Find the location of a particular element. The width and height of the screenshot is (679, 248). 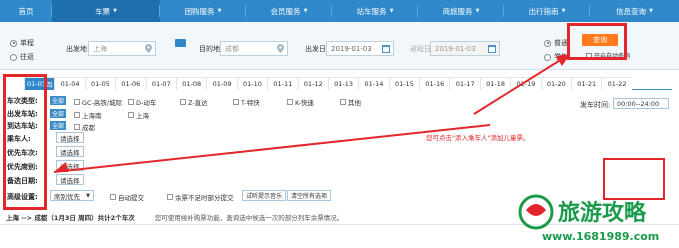

depart-time-label: 发车时间: is located at coordinates (595, 105).